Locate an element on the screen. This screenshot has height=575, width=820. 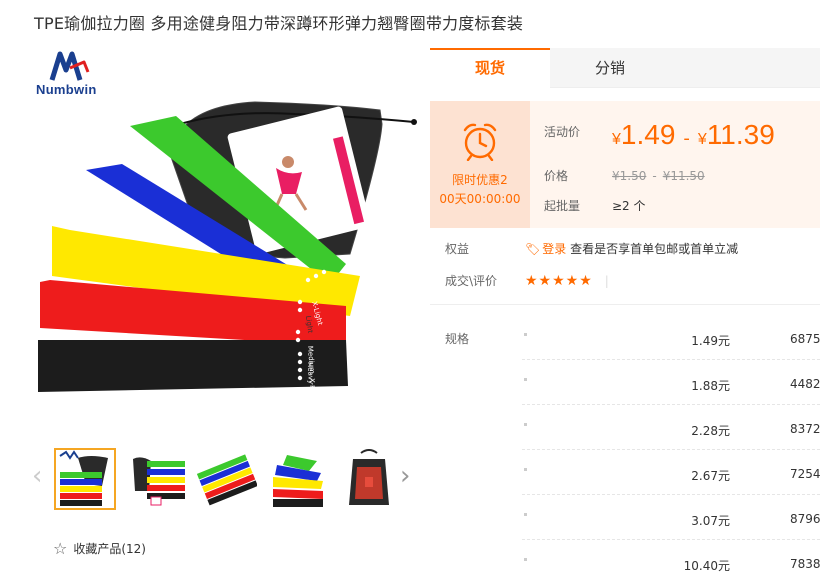
price-range-sep: - is located at coordinates (686, 138).